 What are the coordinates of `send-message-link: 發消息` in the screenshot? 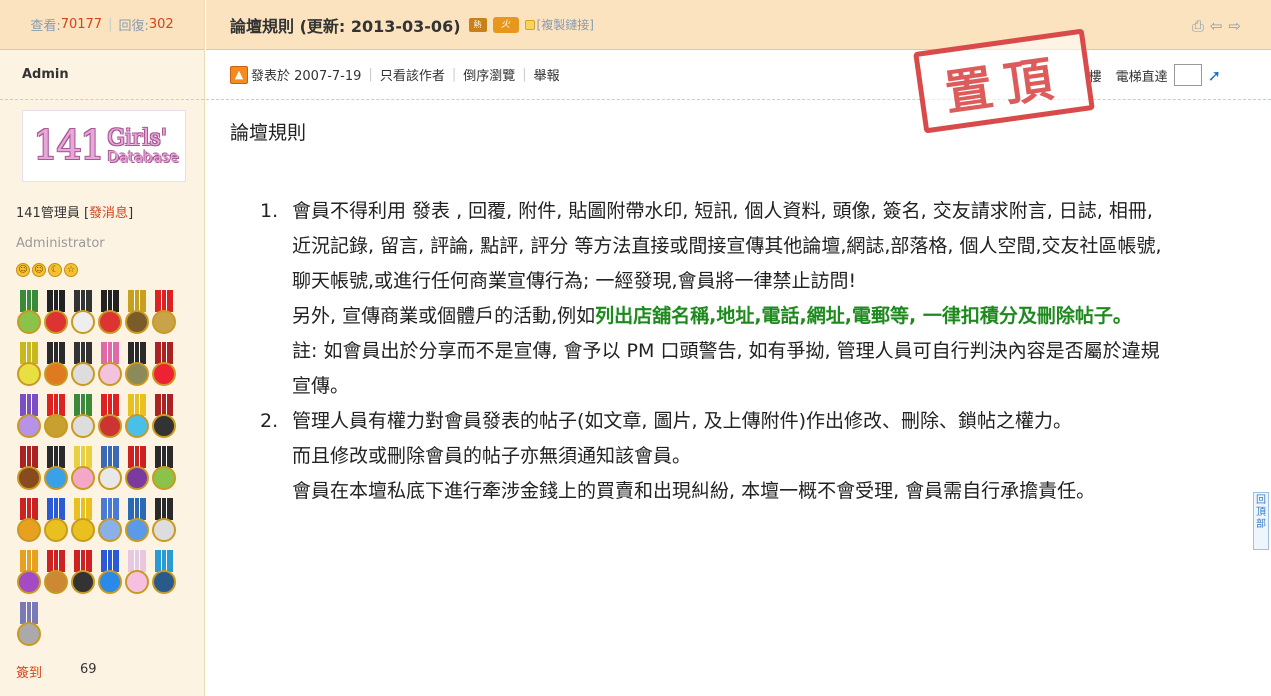 It's located at (108, 213).